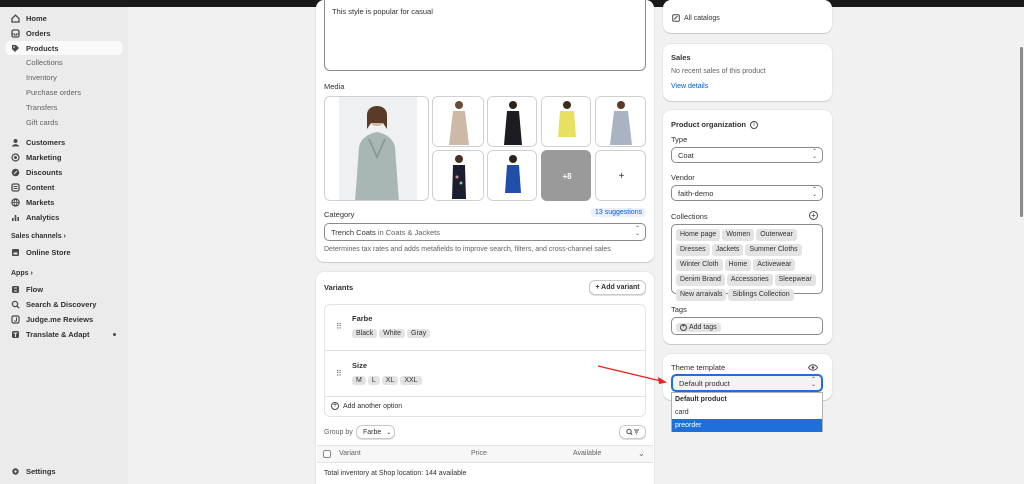  What do you see at coordinates (64, 289) in the screenshot?
I see `sidebar-item-flow: Flow` at bounding box center [64, 289].